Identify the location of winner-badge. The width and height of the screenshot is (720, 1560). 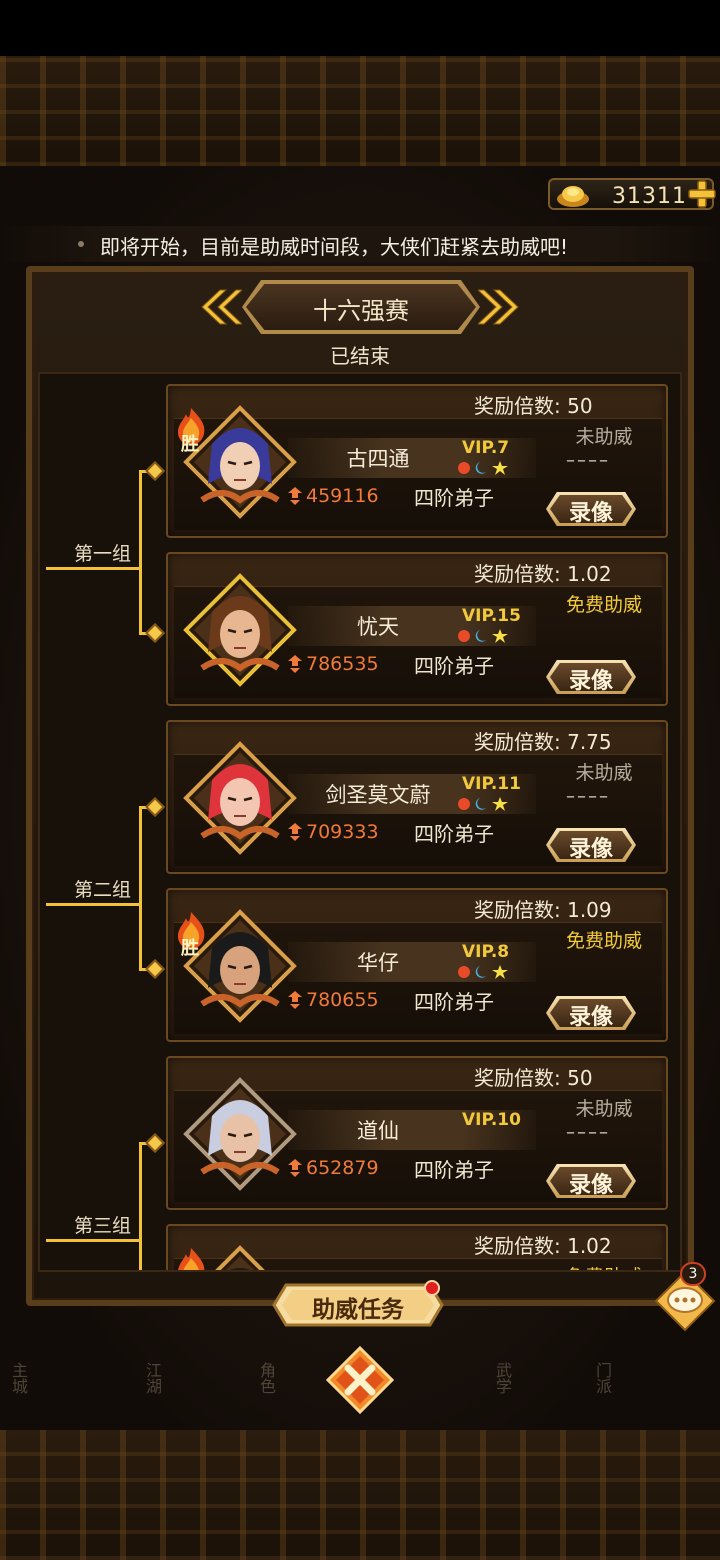
(191, 1258).